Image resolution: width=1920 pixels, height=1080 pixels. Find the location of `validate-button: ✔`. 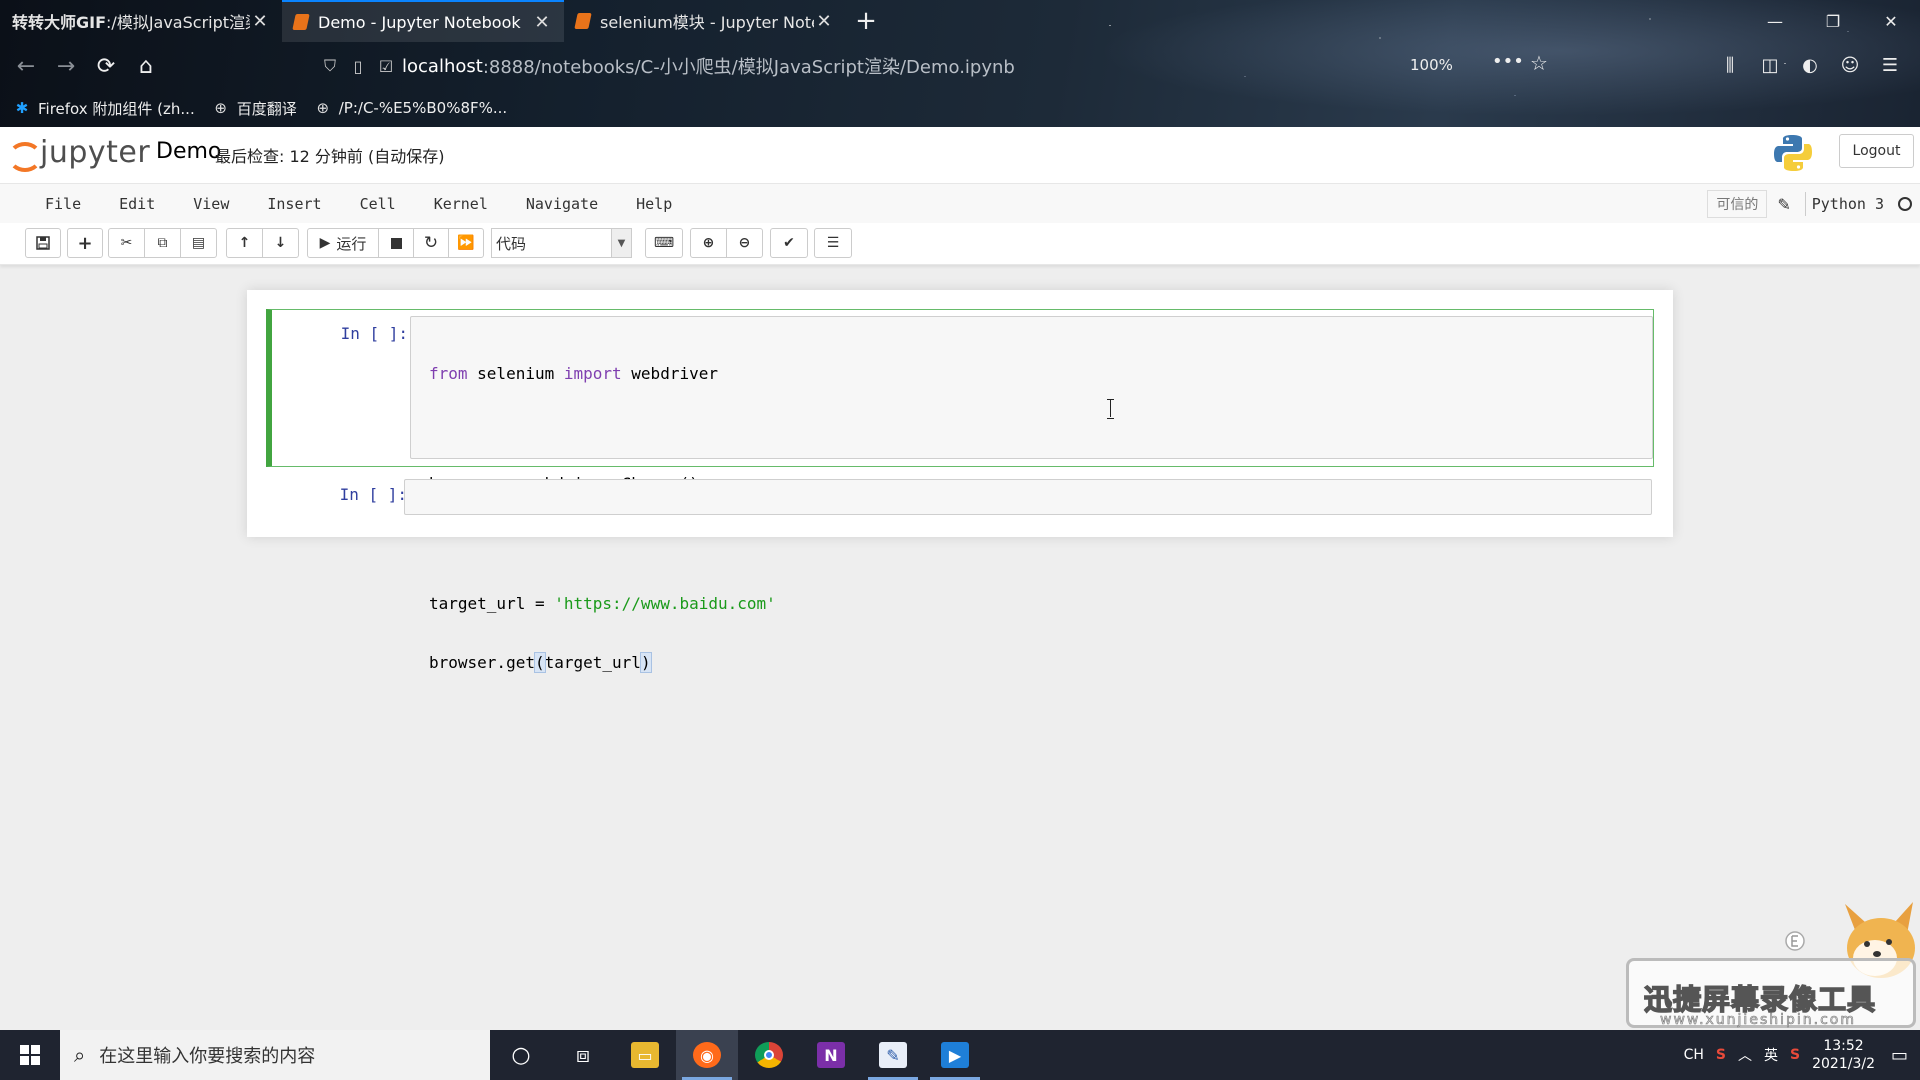

validate-button: ✔ is located at coordinates (789, 243).